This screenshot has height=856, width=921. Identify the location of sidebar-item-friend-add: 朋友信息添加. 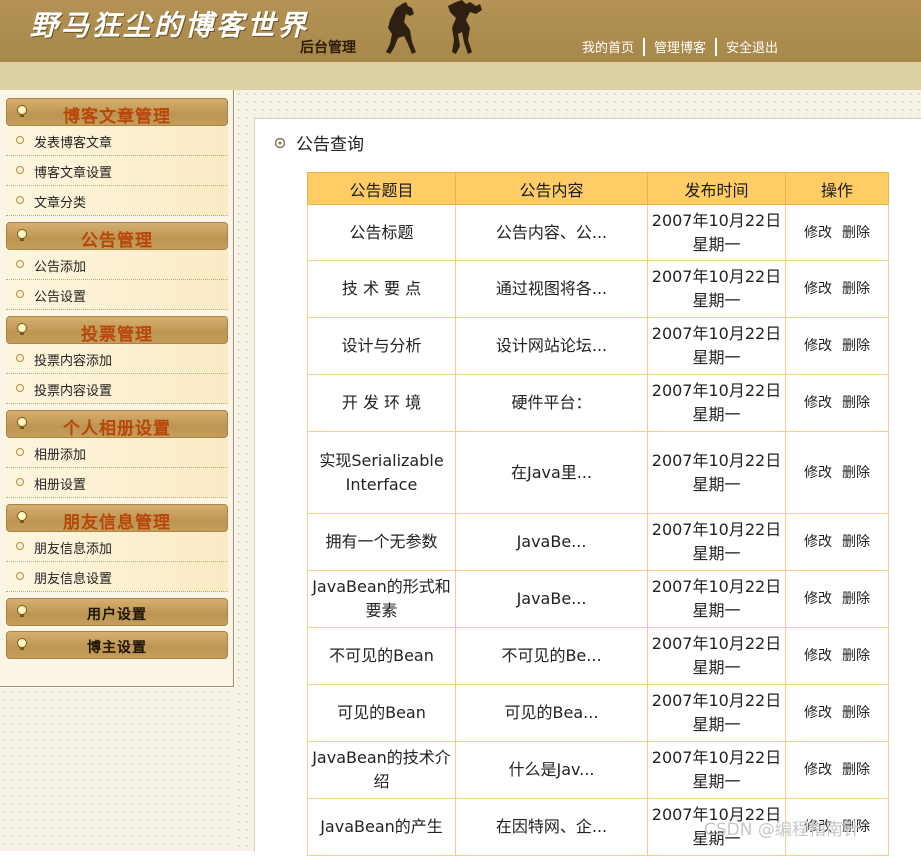
(117, 547).